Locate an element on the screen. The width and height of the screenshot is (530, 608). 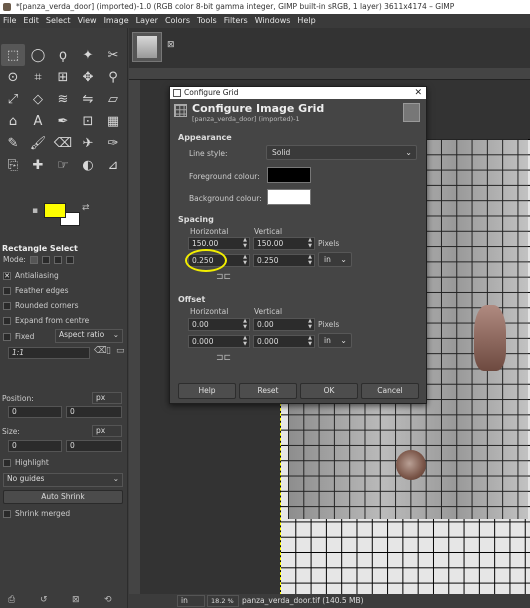
mode-replace-icon is located at coordinates (33, 259).